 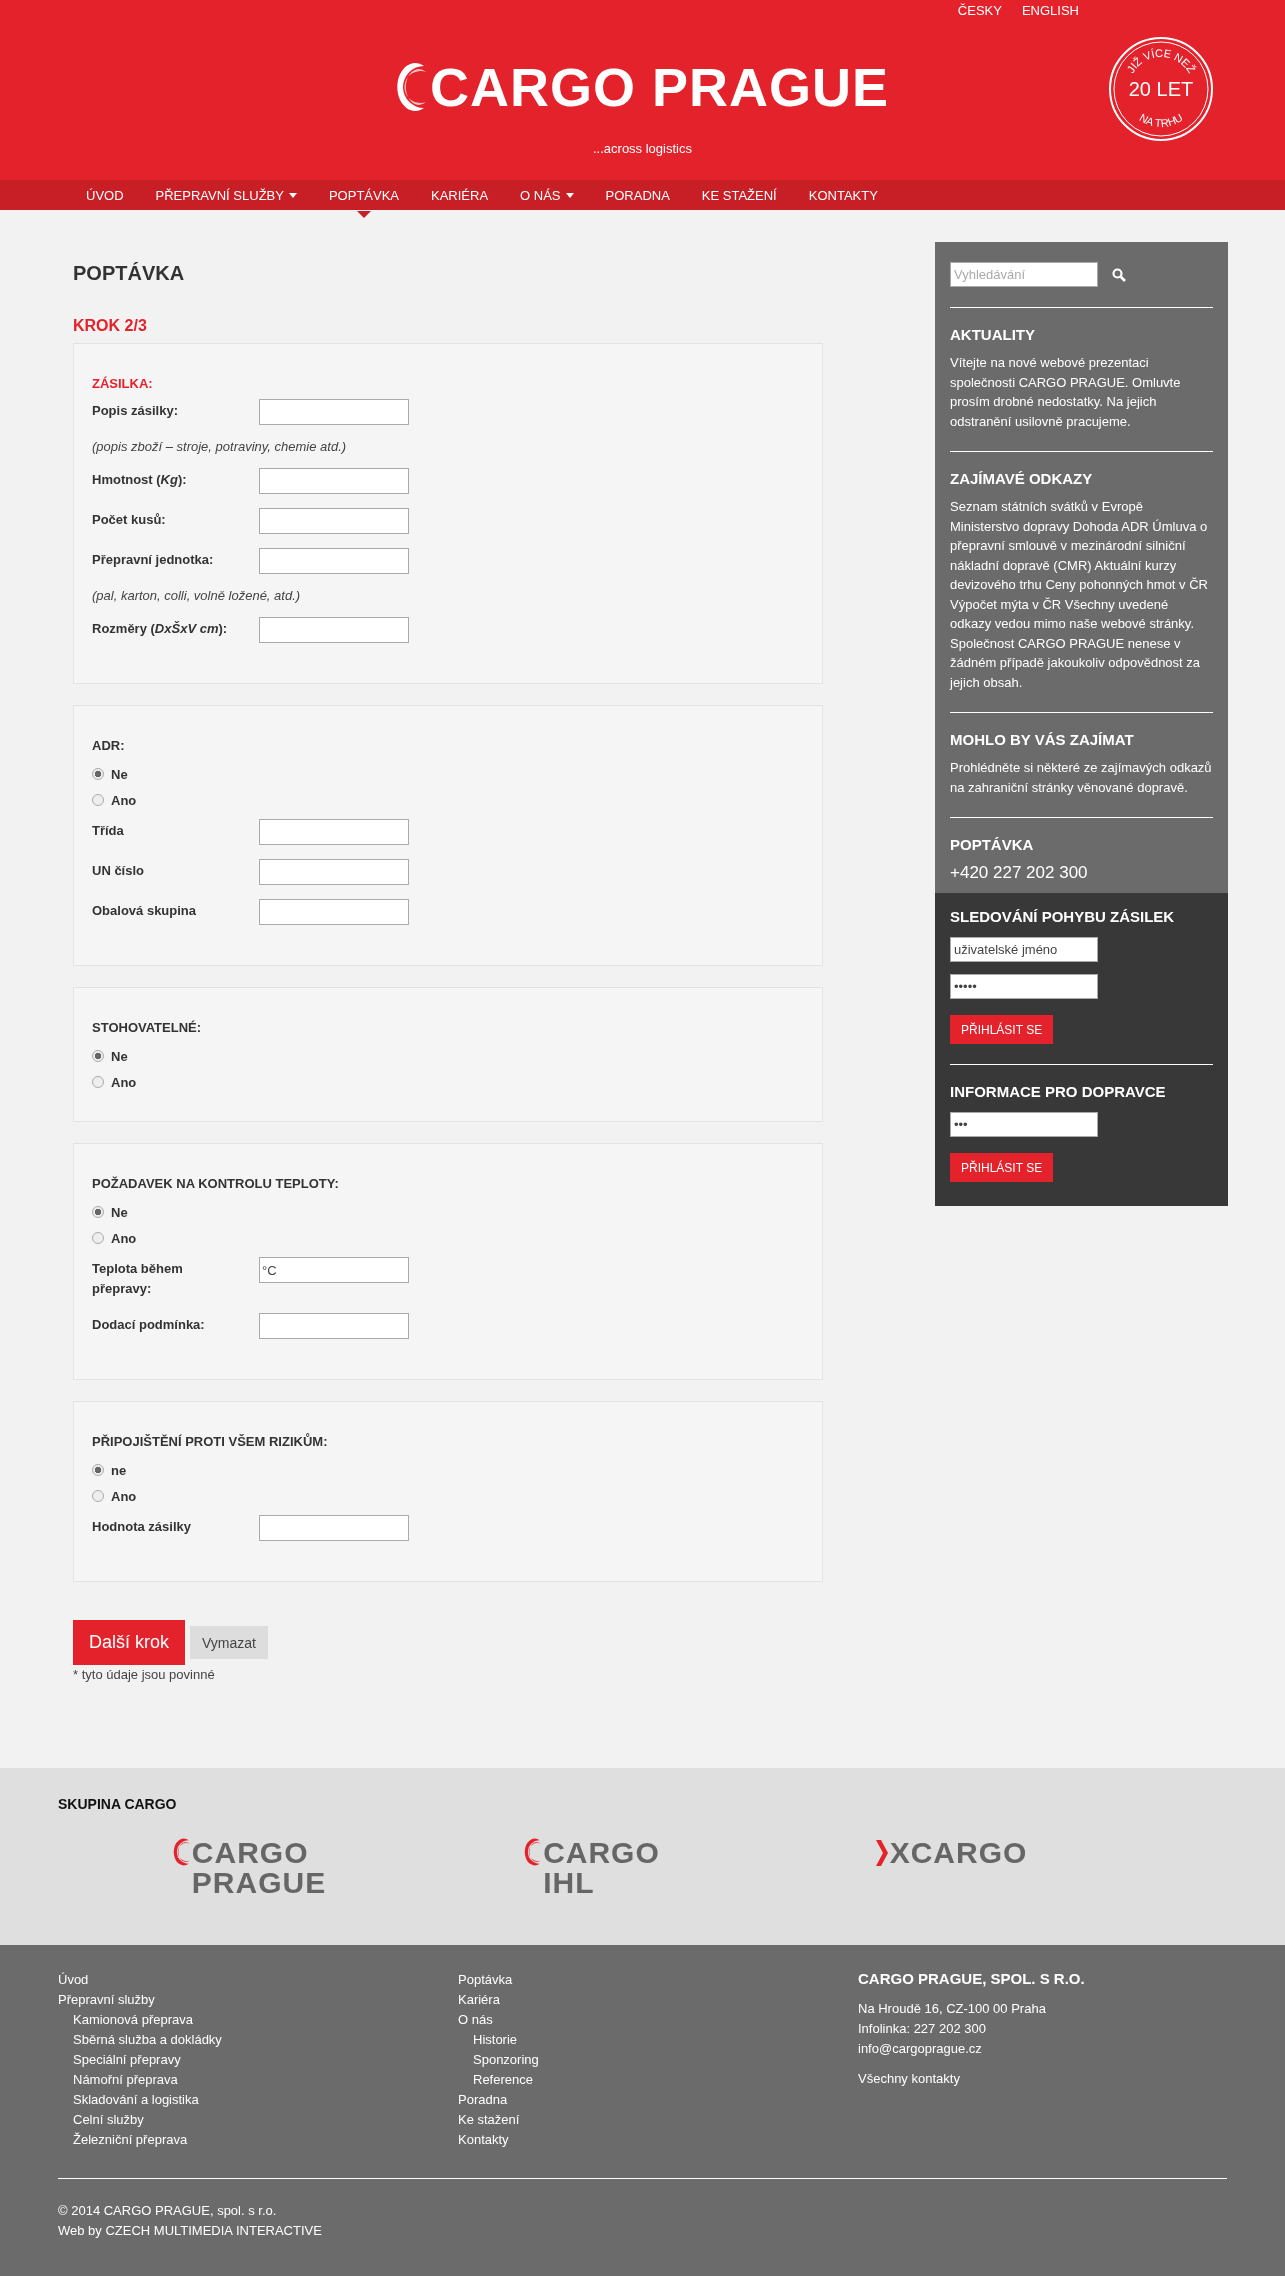 I want to click on section-title: ADR:, so click(x=109, y=745).